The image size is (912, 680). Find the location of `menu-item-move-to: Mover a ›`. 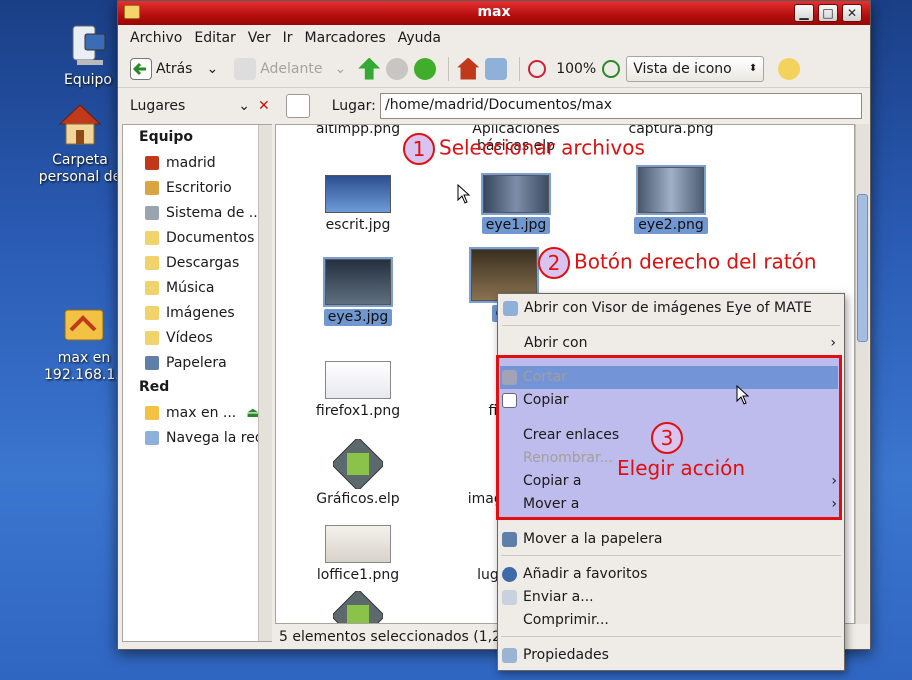

menu-item-move-to: Mover a › is located at coordinates (671, 504).